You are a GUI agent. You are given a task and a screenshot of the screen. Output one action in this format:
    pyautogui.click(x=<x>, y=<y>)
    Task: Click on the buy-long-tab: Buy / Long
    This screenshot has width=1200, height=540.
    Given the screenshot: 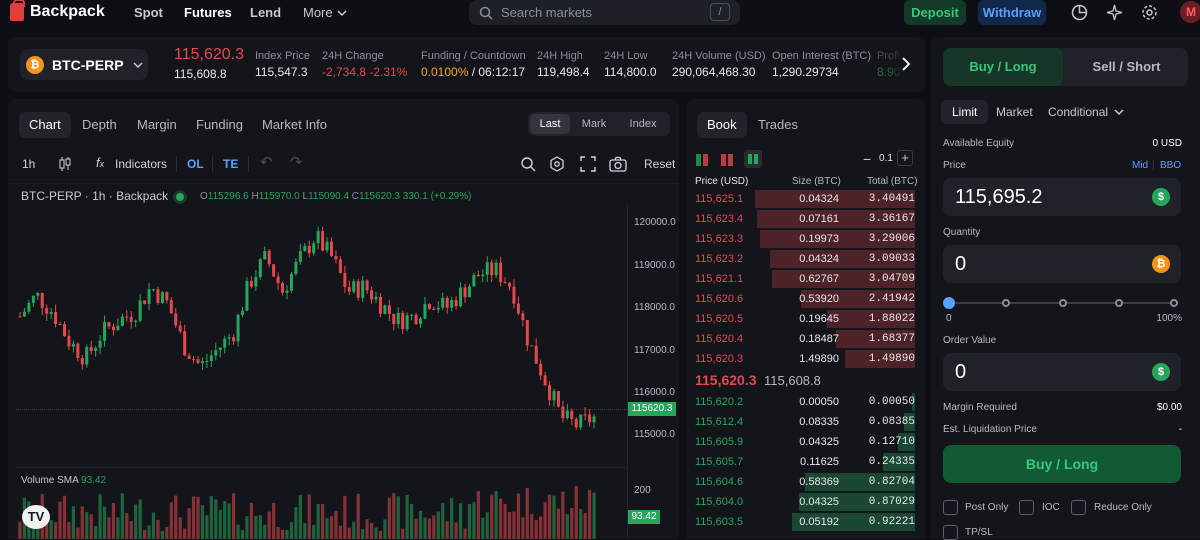 What is the action you would take?
    pyautogui.click(x=1003, y=67)
    